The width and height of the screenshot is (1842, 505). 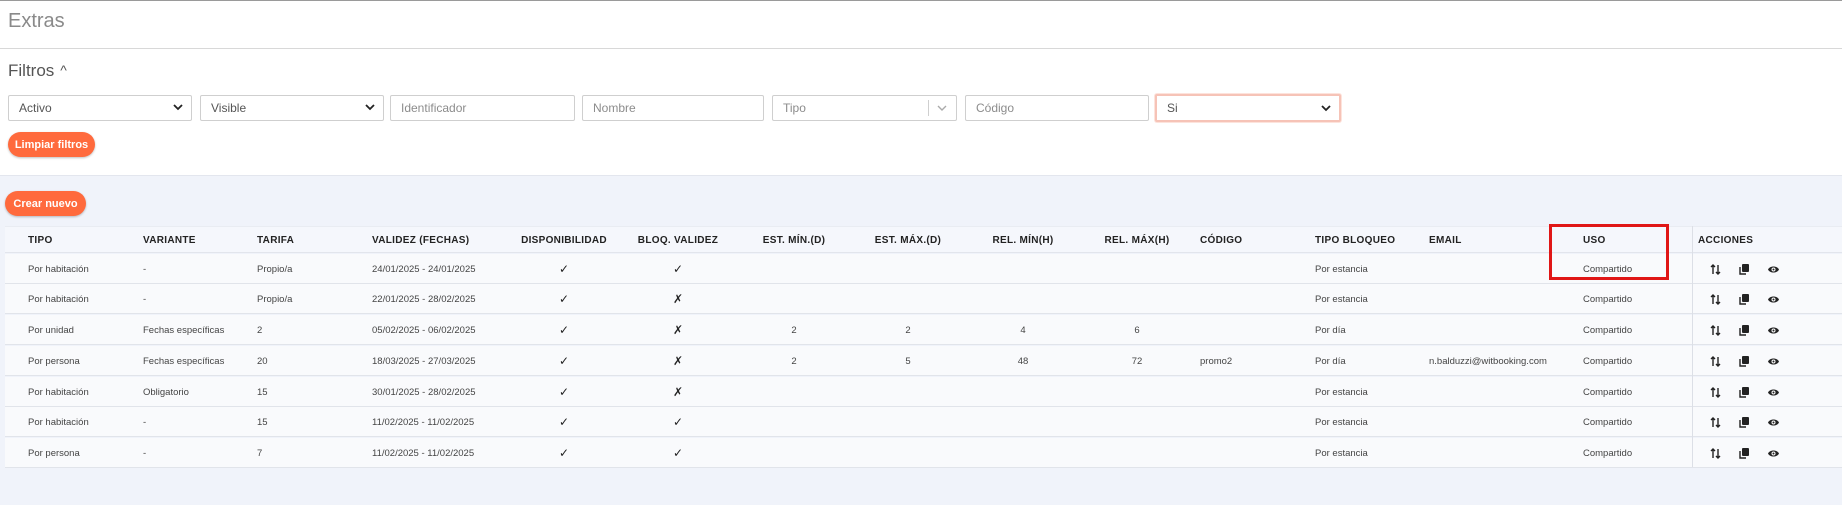 What do you see at coordinates (36, 21) in the screenshot?
I see `page-title: Extras` at bounding box center [36, 21].